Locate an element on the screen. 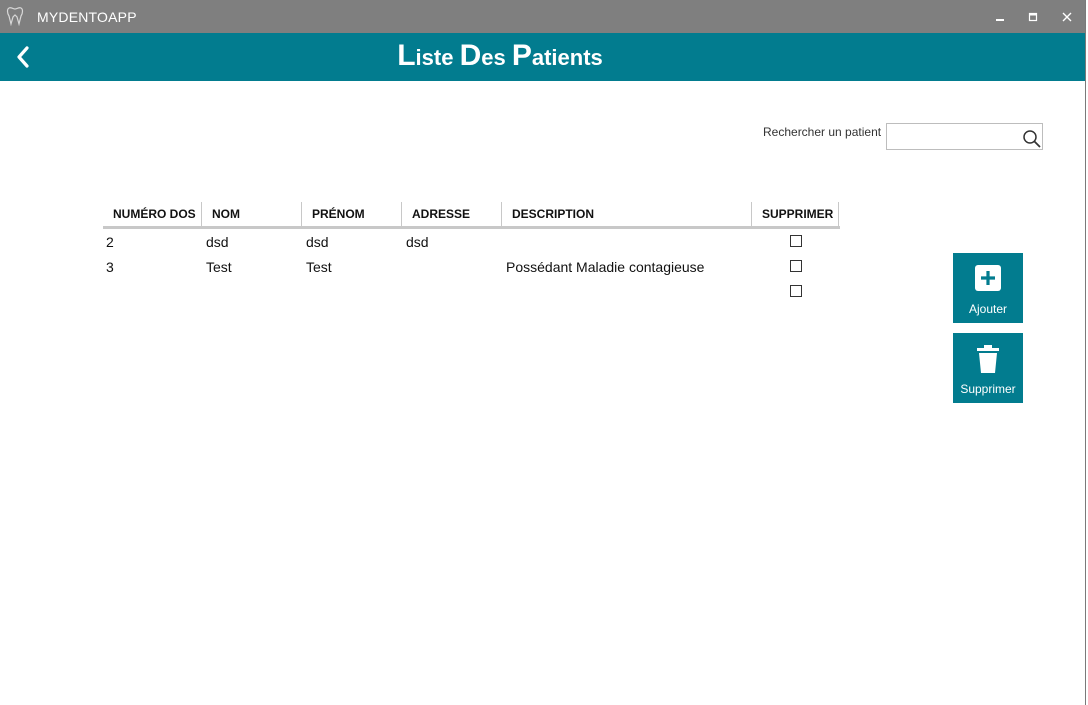 This screenshot has width=1088, height=705. column-header-nom: NOM is located at coordinates (252, 214).